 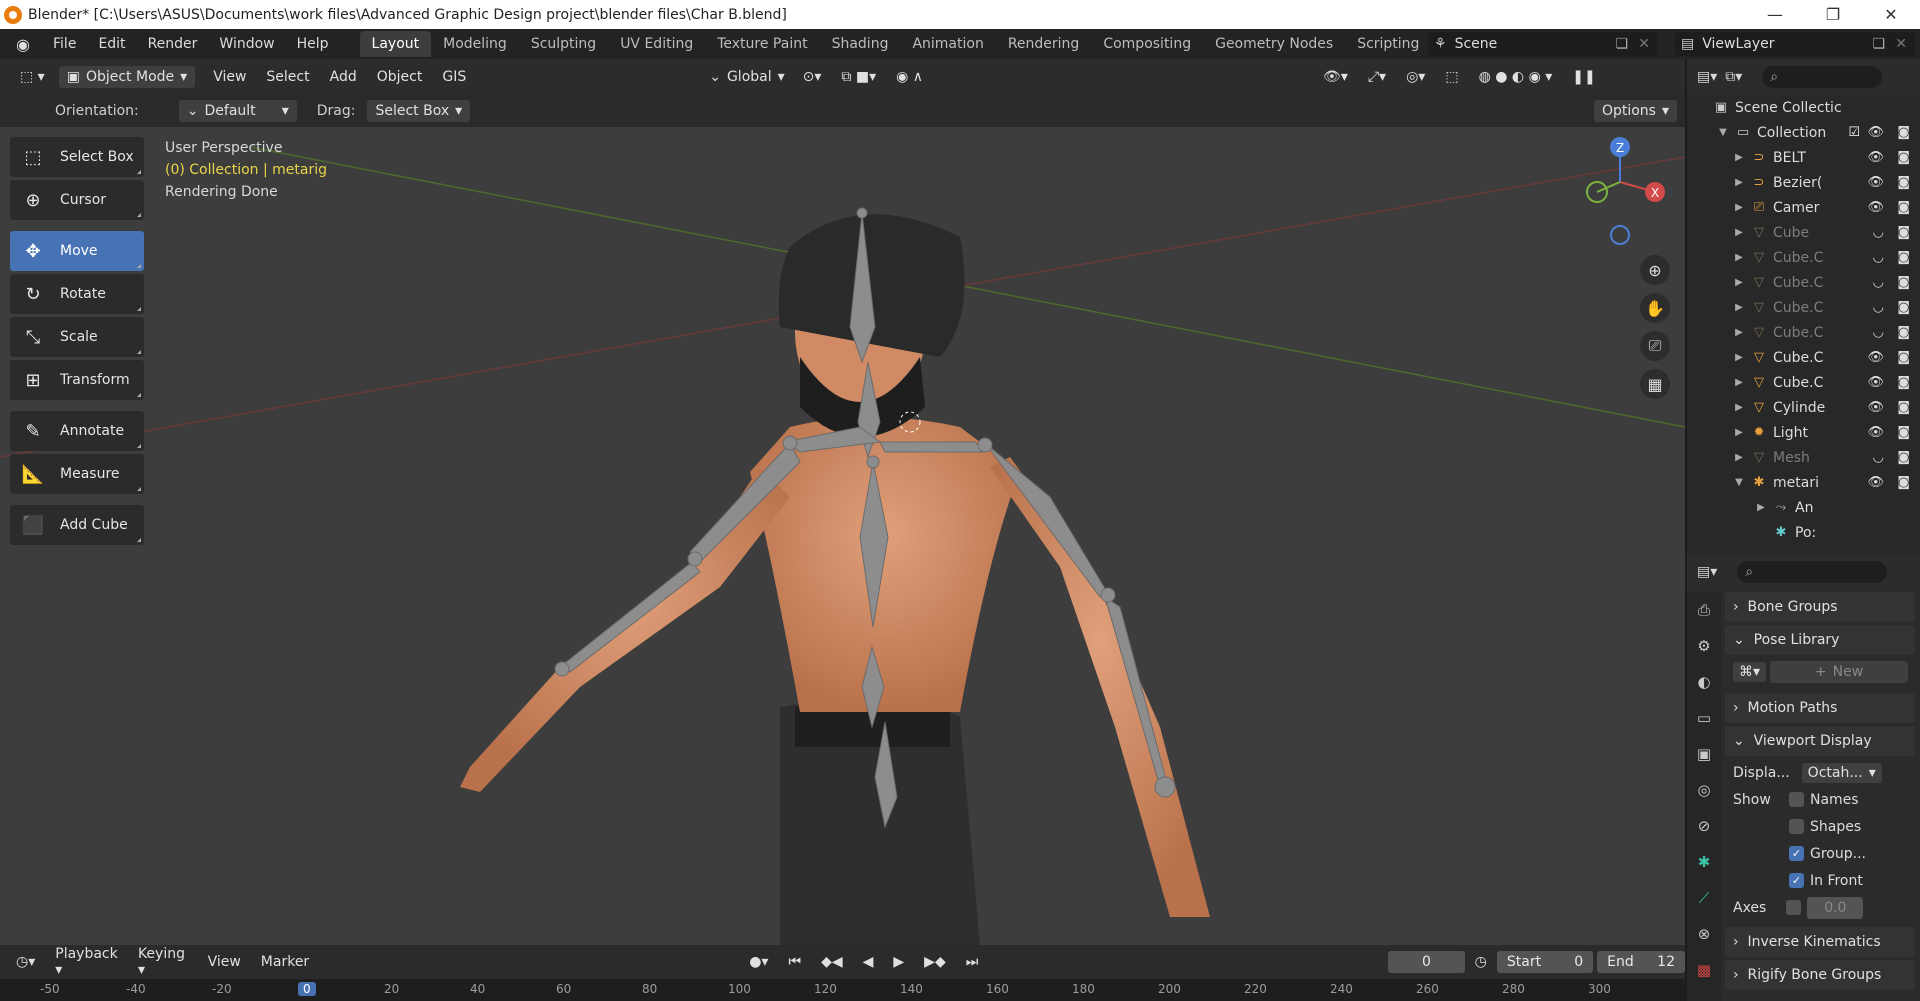 I want to click on menu-edit: Edit, so click(x=111, y=44).